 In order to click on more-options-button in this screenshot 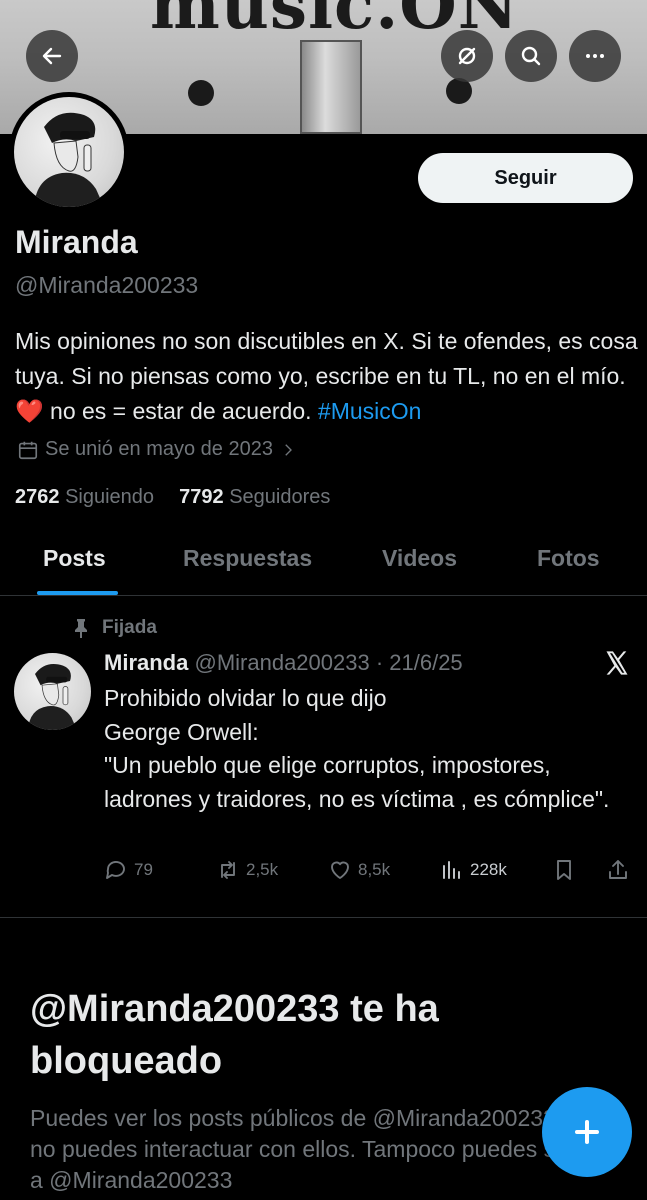, I will do `click(595, 56)`.